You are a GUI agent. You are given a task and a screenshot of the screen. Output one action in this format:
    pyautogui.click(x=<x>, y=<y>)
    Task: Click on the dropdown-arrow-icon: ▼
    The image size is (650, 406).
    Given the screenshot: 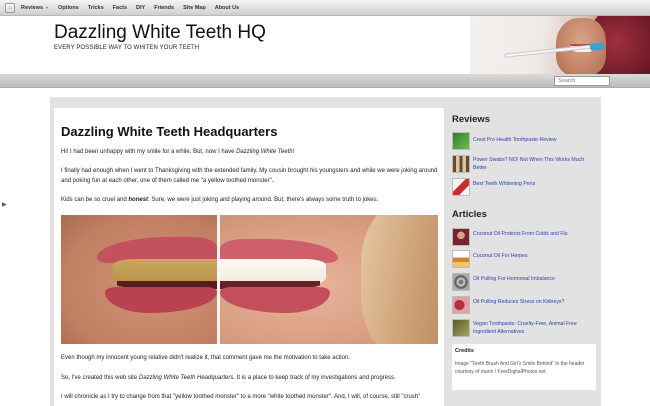 What is the action you would take?
    pyautogui.click(x=47, y=7)
    